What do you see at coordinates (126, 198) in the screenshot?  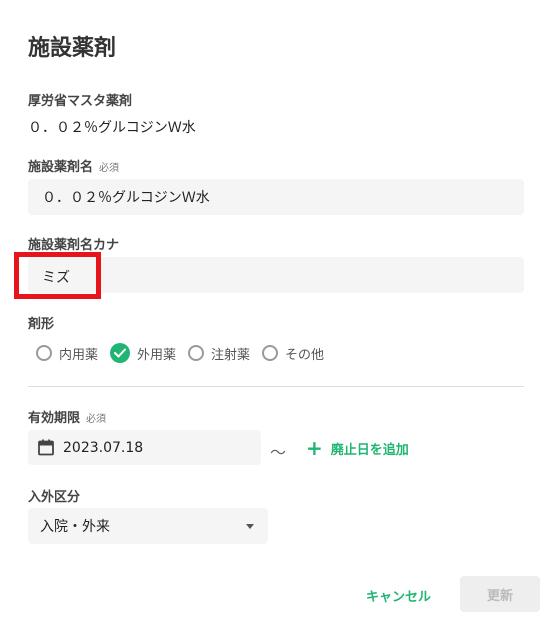 I see `facility-drug-name-value: ０．０２％グルコジンＷ水` at bounding box center [126, 198].